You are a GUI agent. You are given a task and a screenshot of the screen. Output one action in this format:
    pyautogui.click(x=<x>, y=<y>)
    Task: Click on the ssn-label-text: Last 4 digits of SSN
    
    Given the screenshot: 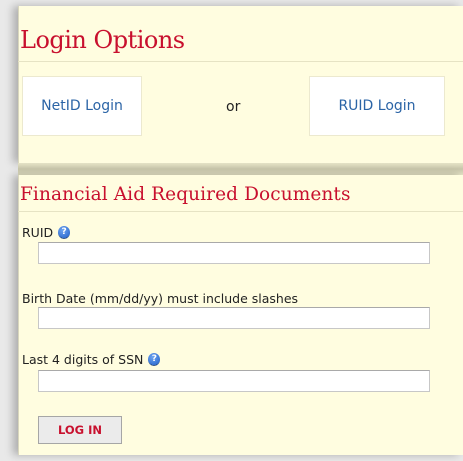 What is the action you would take?
    pyautogui.click(x=83, y=359)
    